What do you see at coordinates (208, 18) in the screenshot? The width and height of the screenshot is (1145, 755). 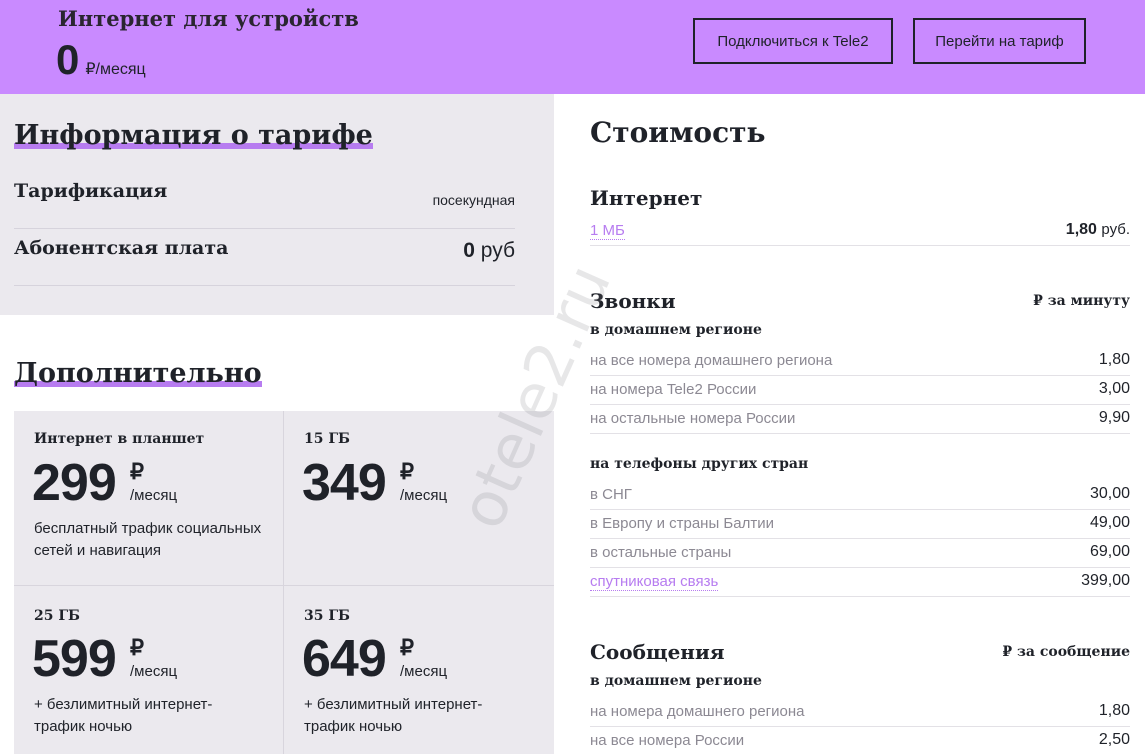 I see `tariff-name: Интернет для устройств` at bounding box center [208, 18].